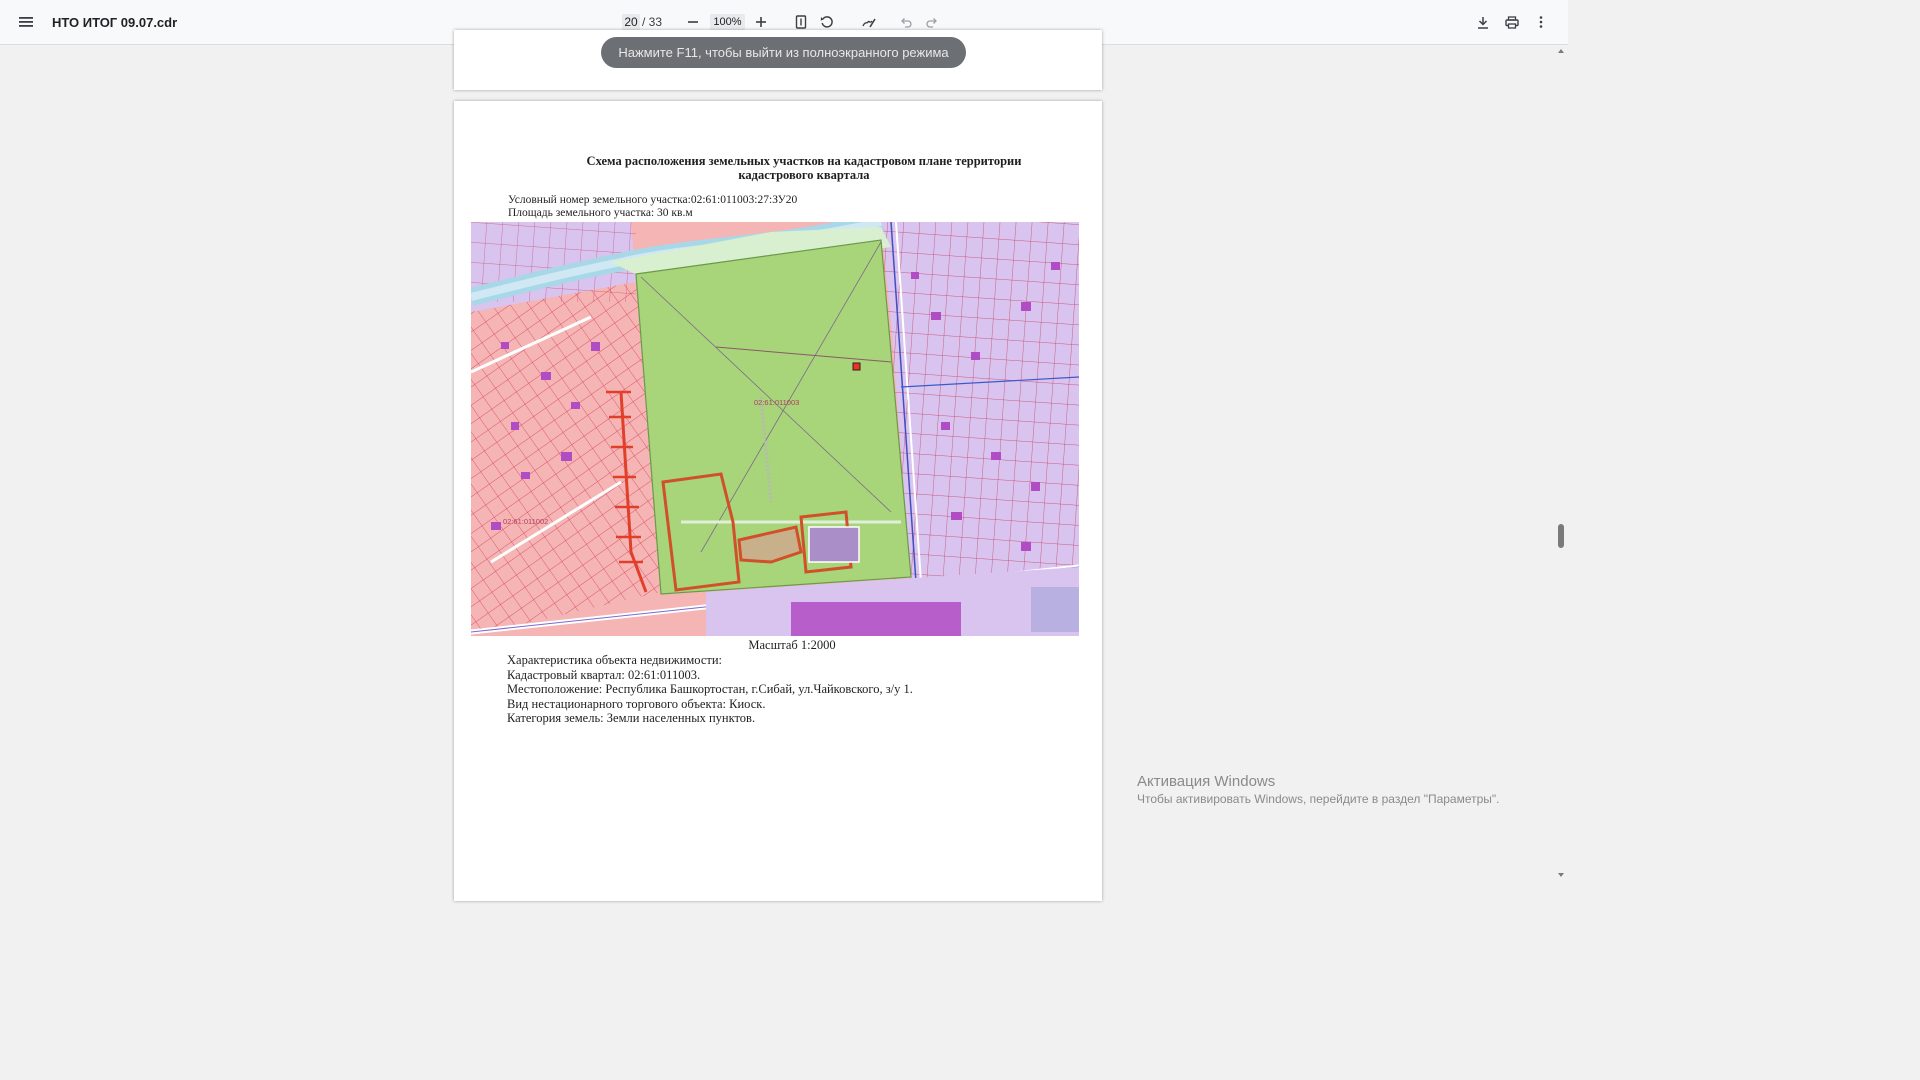 The width and height of the screenshot is (1920, 1080). Describe the element at coordinates (1512, 22) in the screenshot. I see `print-icon` at that location.